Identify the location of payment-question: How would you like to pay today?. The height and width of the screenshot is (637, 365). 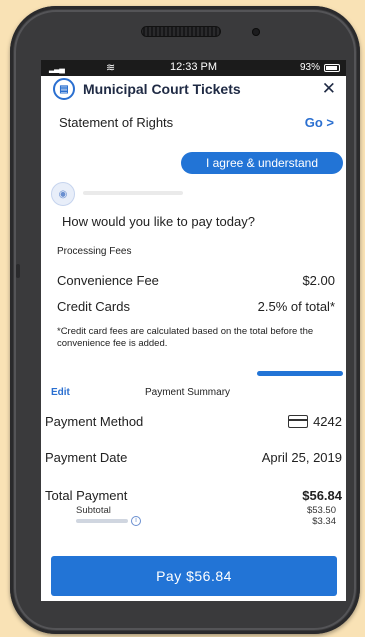
(158, 221).